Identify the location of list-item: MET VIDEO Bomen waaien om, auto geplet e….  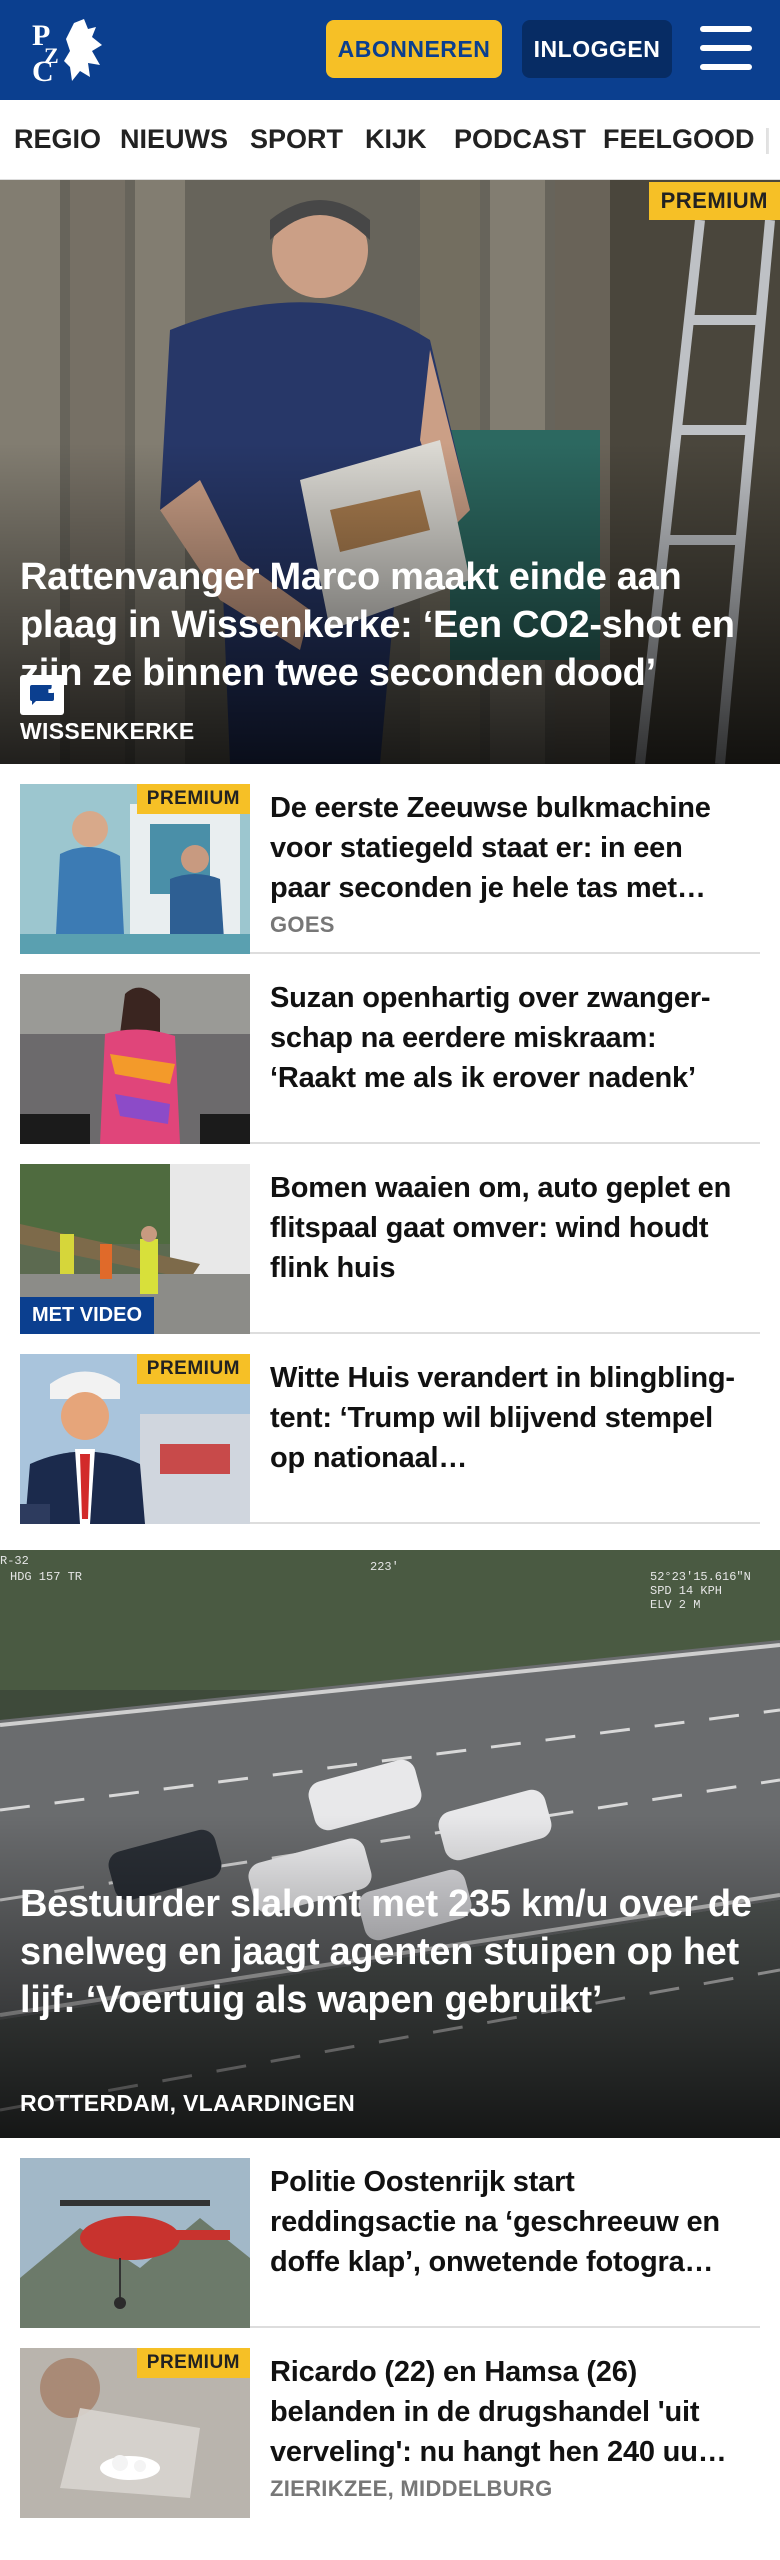
(390, 1239).